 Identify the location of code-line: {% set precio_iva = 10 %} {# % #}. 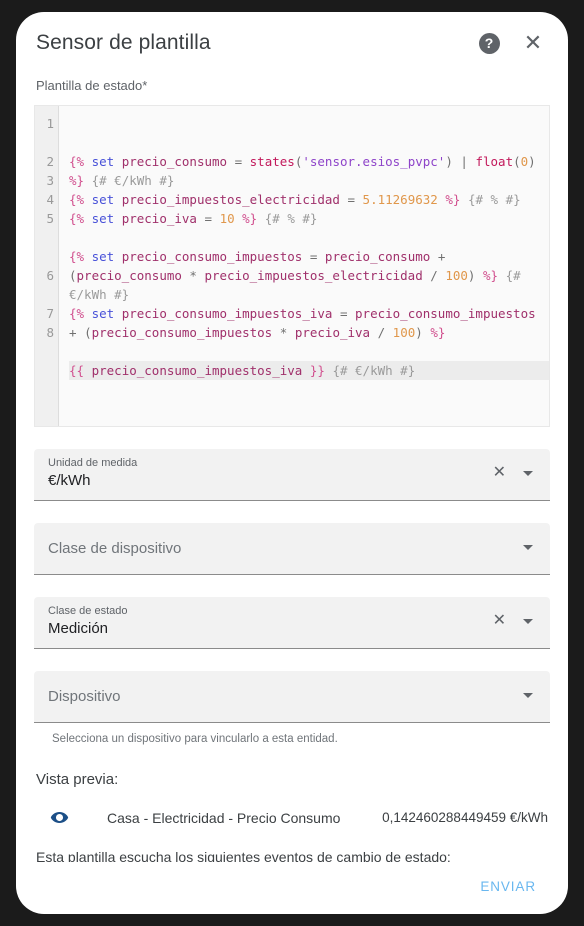
(193, 218).